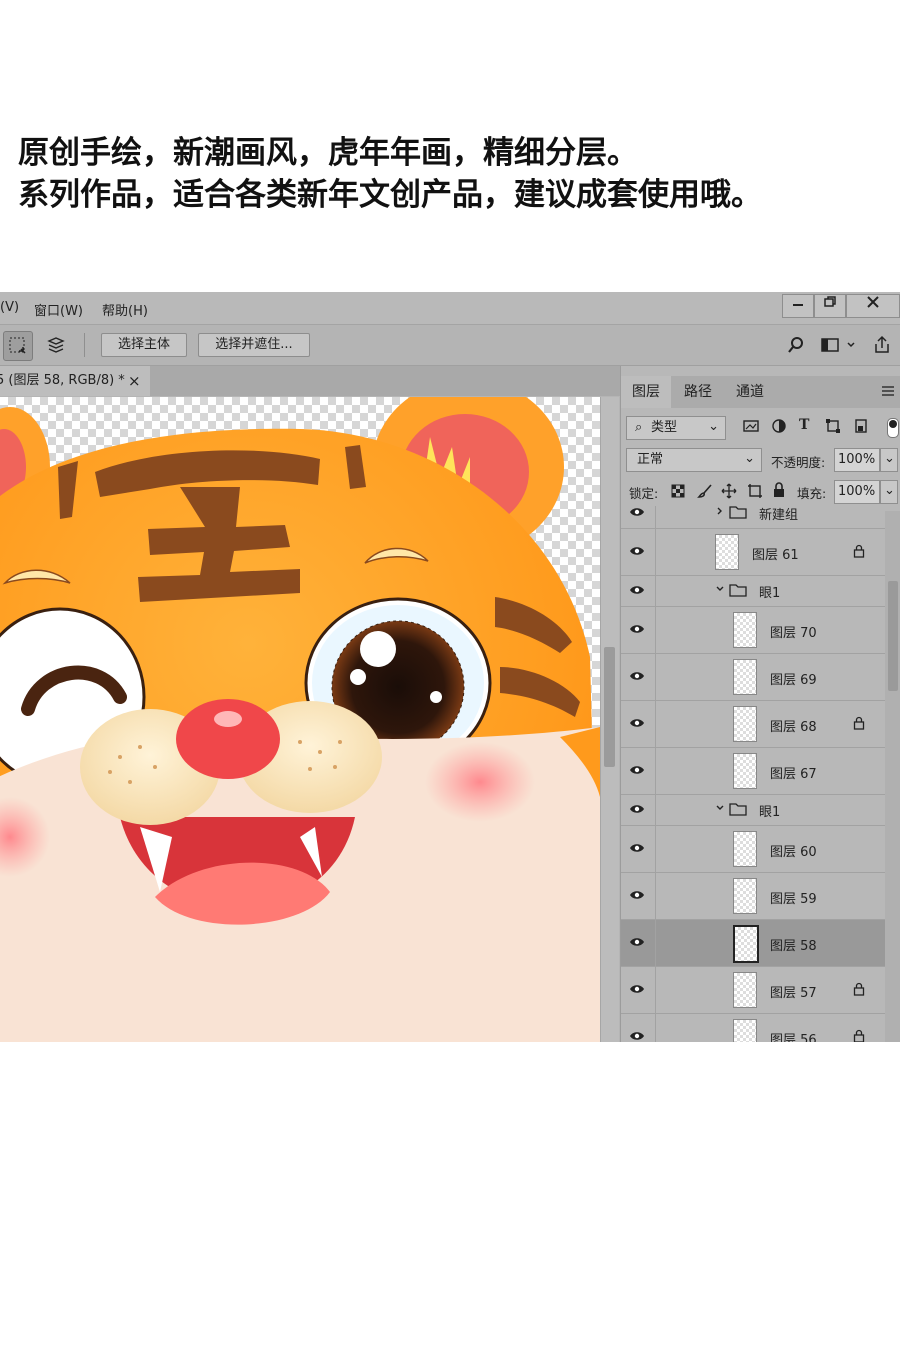 This screenshot has width=900, height=1350. I want to click on filter-kind-select: ⌕ 类型 ⌄, so click(676, 428).